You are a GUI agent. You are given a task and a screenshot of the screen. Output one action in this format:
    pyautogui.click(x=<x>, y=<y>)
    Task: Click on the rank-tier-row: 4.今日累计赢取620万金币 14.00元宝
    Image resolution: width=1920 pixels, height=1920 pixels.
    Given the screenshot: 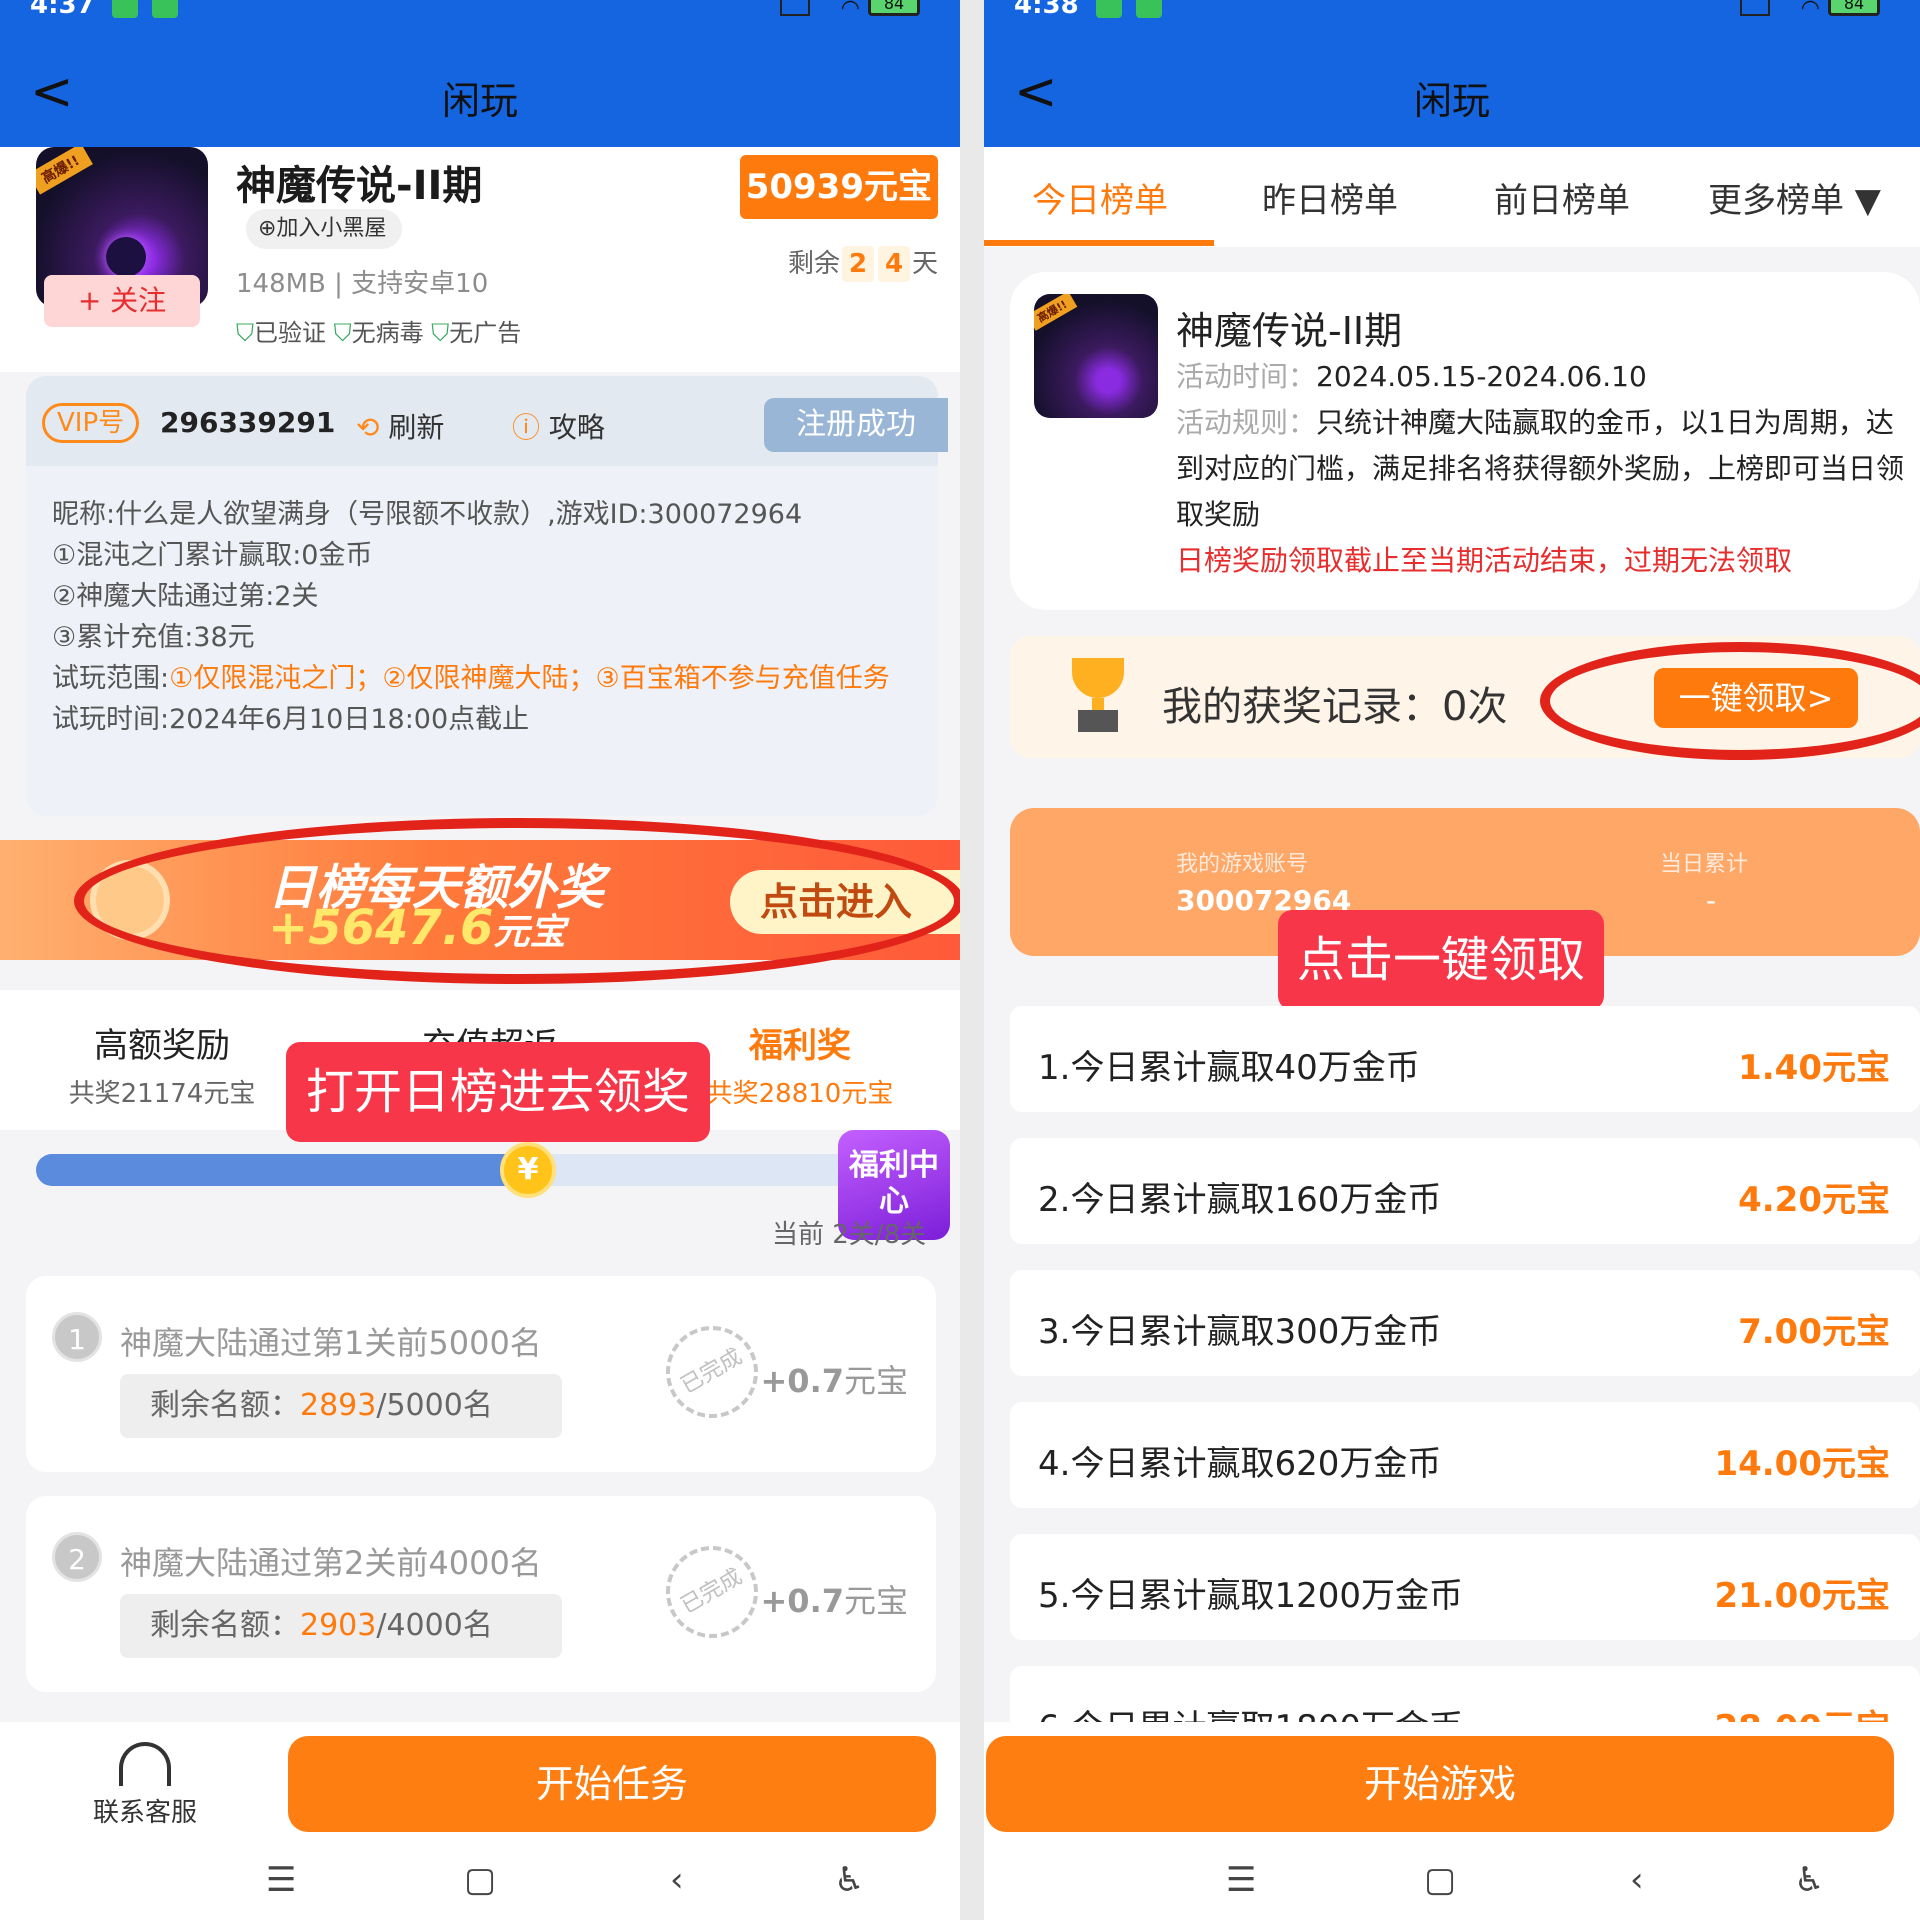 What is the action you would take?
    pyautogui.click(x=1465, y=1455)
    